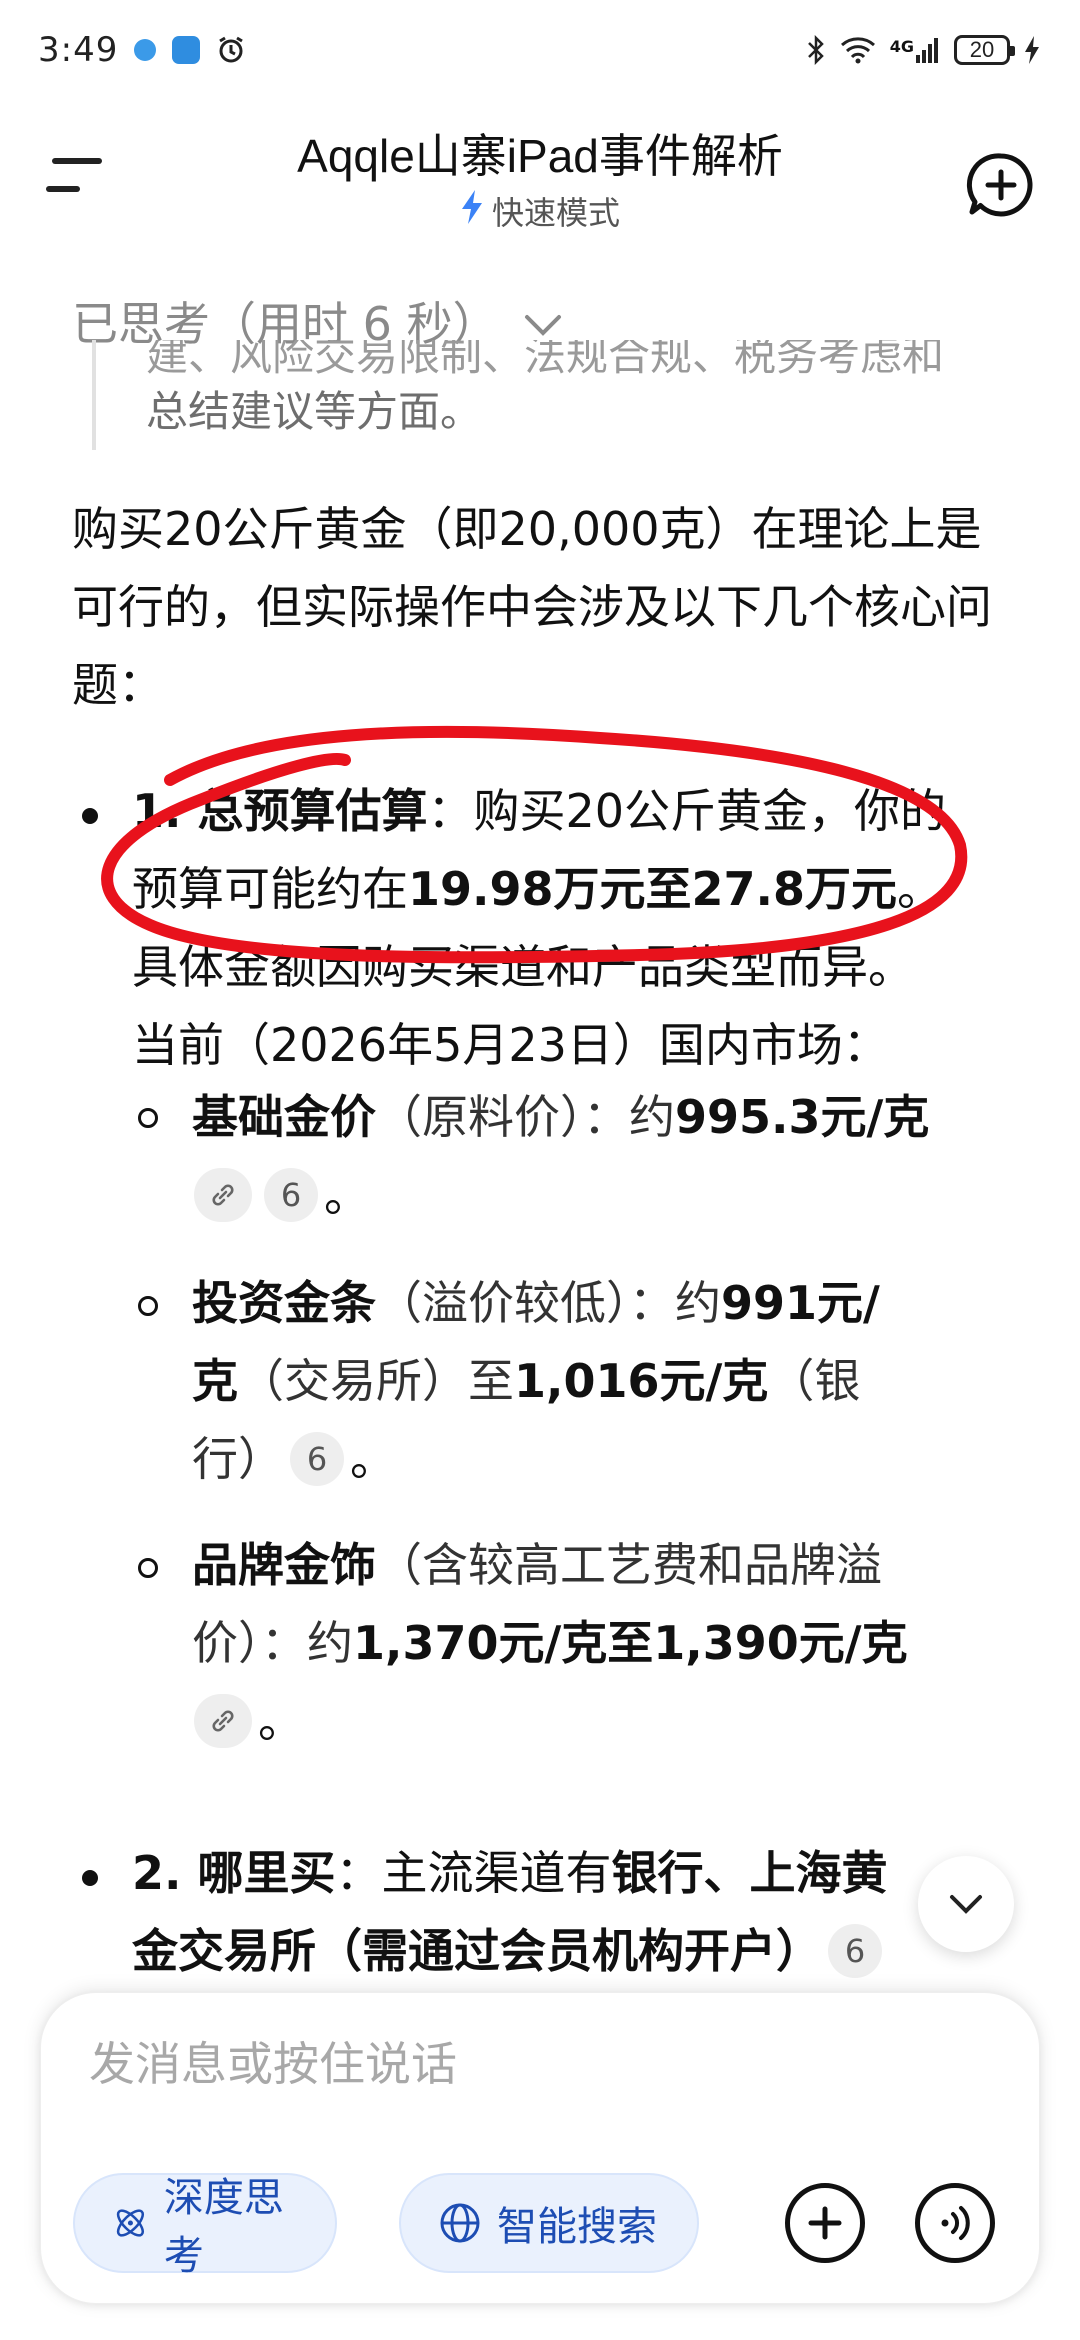 The width and height of the screenshot is (1080, 2340). I want to click on sub3-desc-end: 价）：约, so click(272, 1643).